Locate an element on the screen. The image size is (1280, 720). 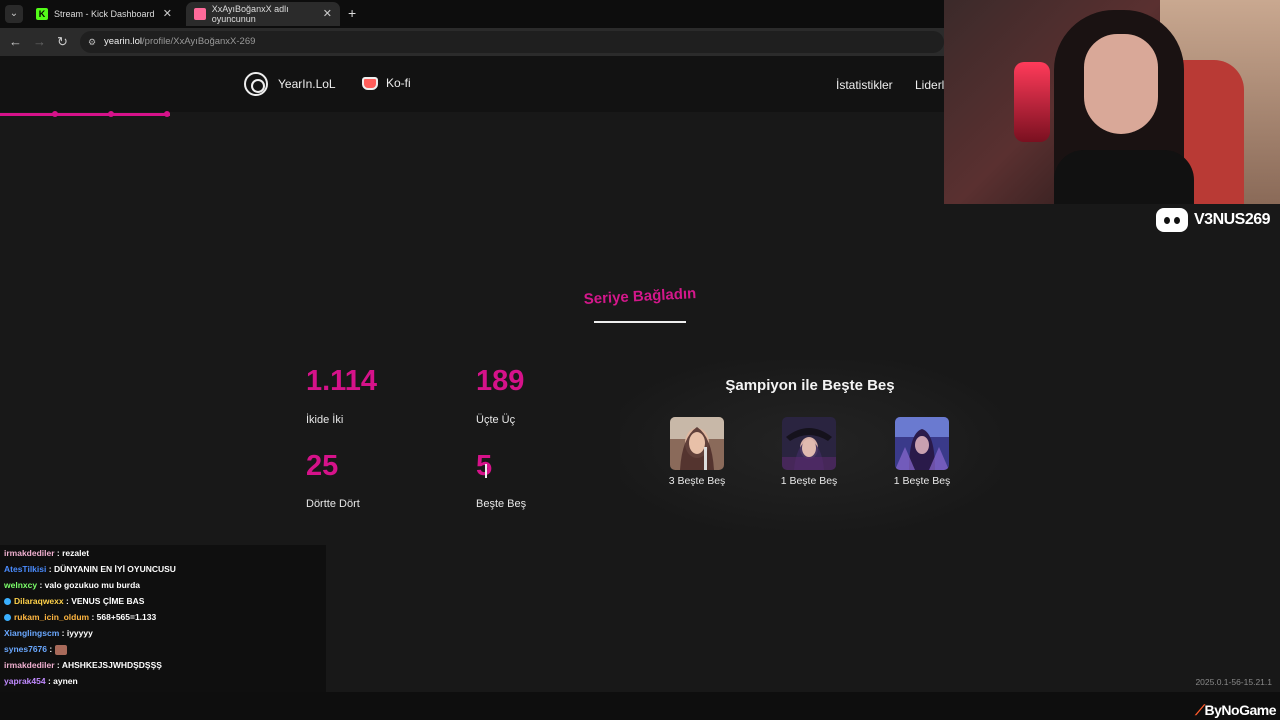
webcam-person-shirt is located at coordinates (1124, 177).